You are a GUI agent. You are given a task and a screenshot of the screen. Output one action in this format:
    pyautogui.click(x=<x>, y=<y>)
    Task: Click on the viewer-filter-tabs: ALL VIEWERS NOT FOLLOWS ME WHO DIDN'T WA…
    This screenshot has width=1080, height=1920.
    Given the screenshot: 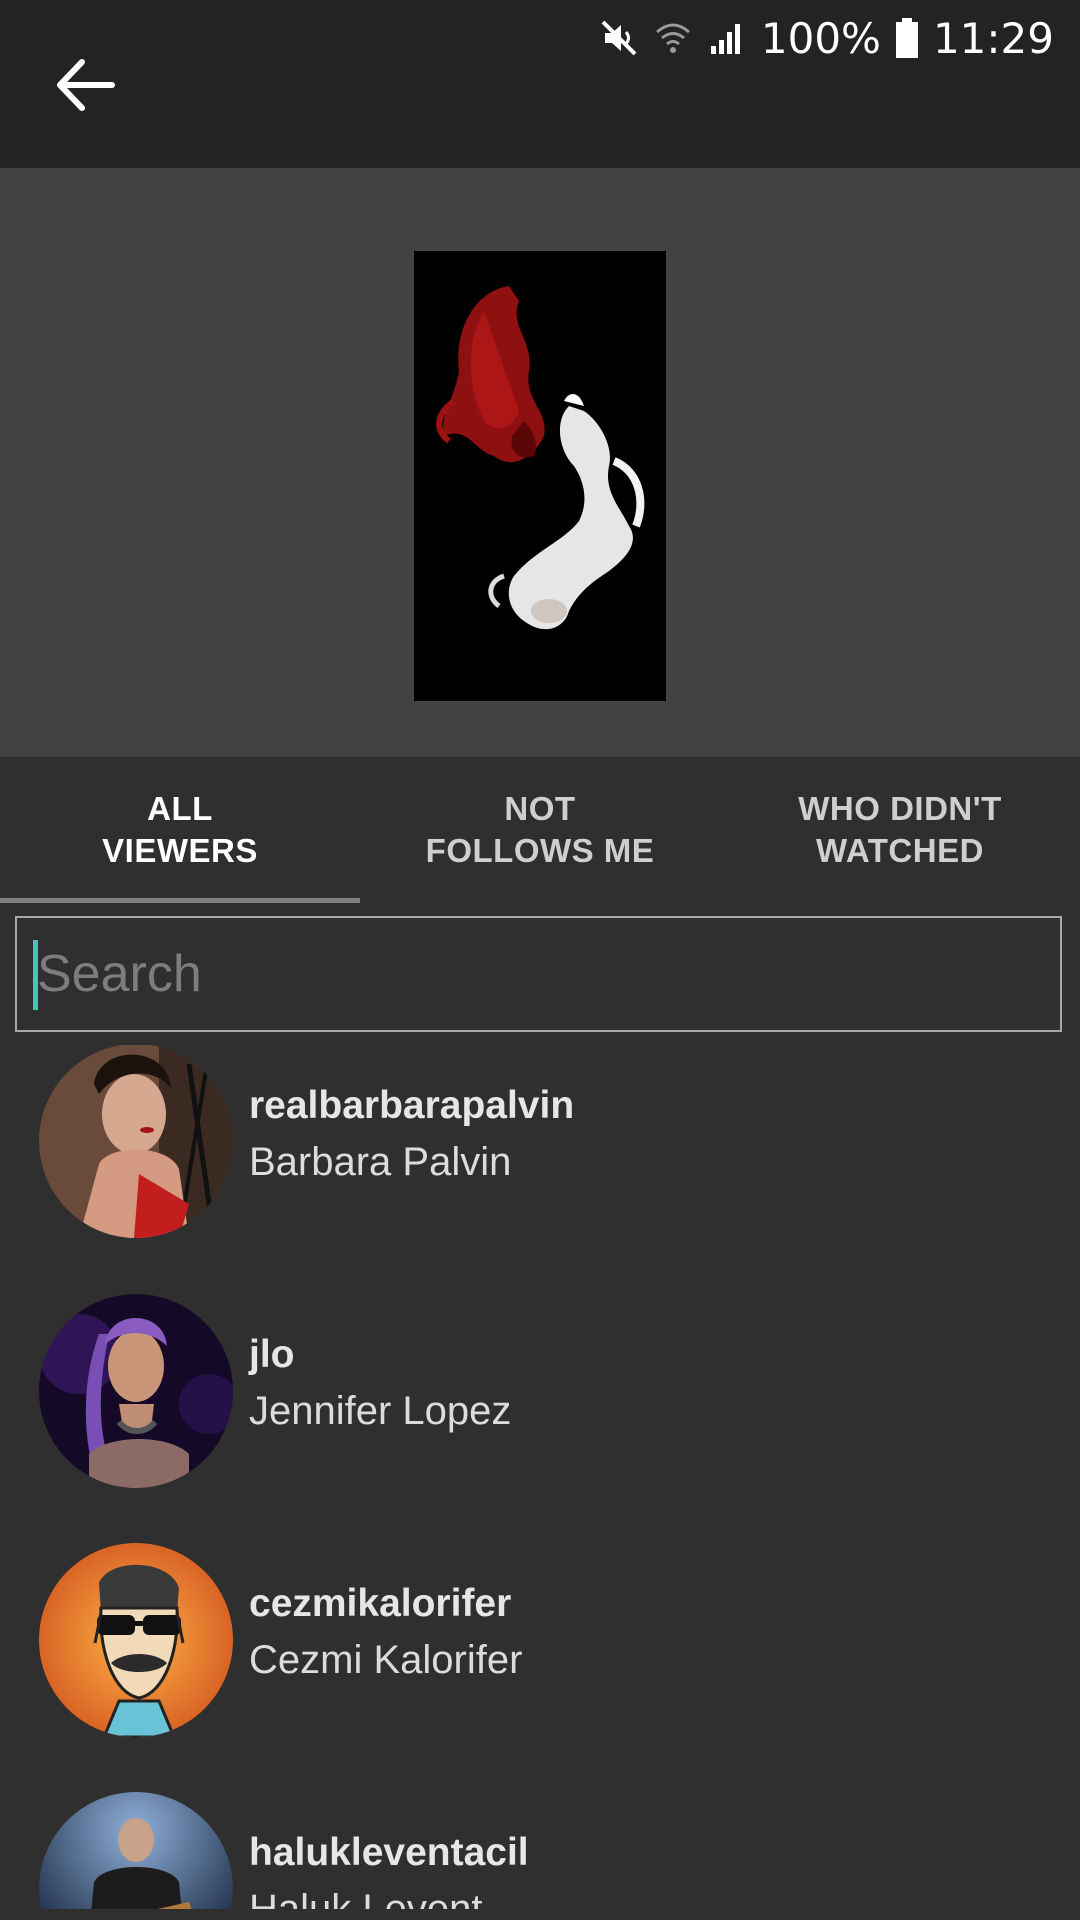 What is the action you would take?
    pyautogui.click(x=540, y=830)
    